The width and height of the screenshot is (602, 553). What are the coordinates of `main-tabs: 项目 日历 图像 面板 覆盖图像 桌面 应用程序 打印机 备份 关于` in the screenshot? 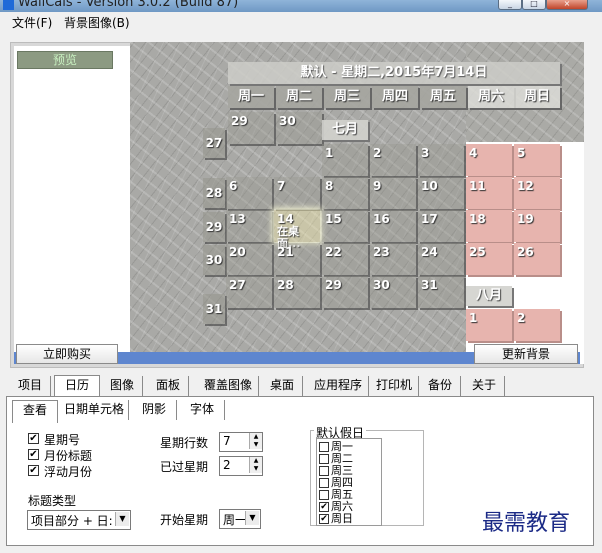 It's located at (301, 386).